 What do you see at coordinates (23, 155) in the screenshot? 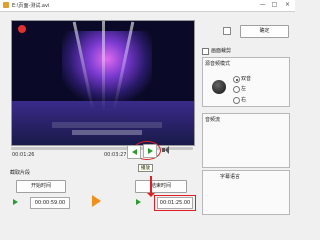
I see `current-time: 00:01:26` at bounding box center [23, 155].